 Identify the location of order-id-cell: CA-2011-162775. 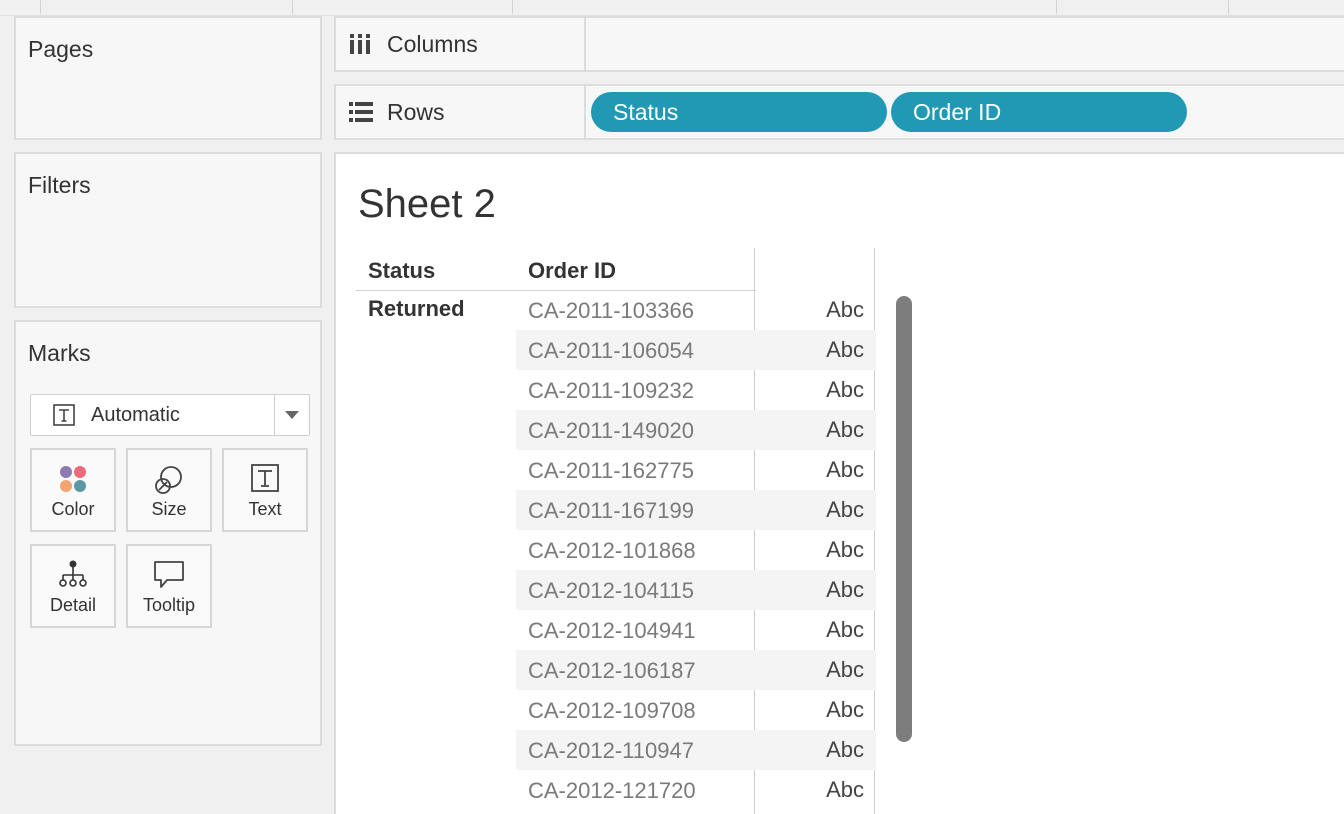
(611, 471).